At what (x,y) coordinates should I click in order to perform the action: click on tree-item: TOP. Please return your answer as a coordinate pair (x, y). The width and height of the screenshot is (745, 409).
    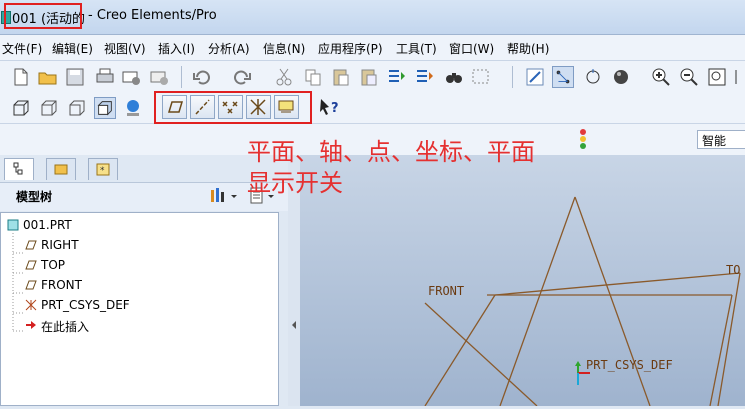
    Looking at the image, I should click on (45, 265).